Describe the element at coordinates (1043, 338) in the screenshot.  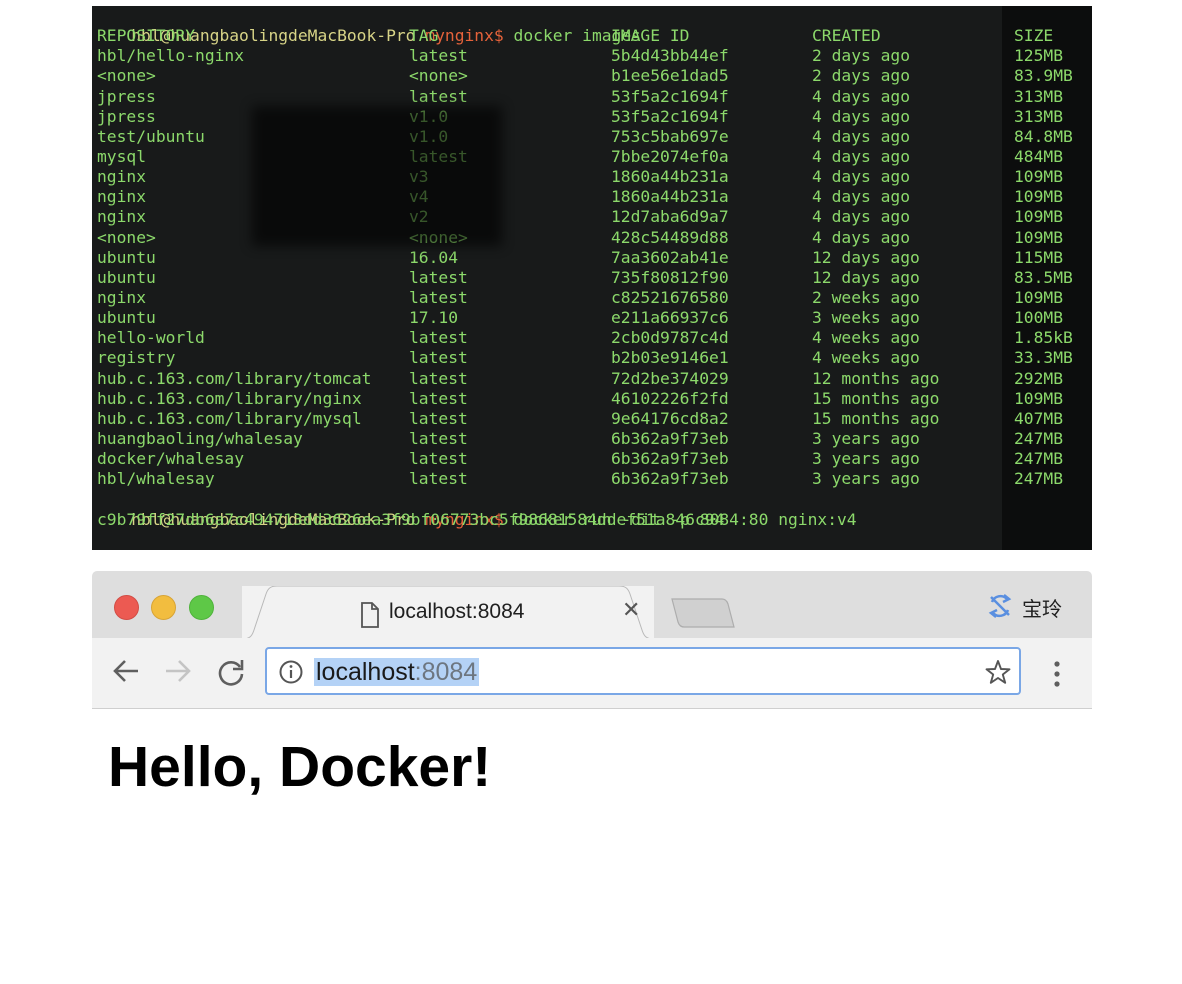
I see `cell-size: 1.85kB` at that location.